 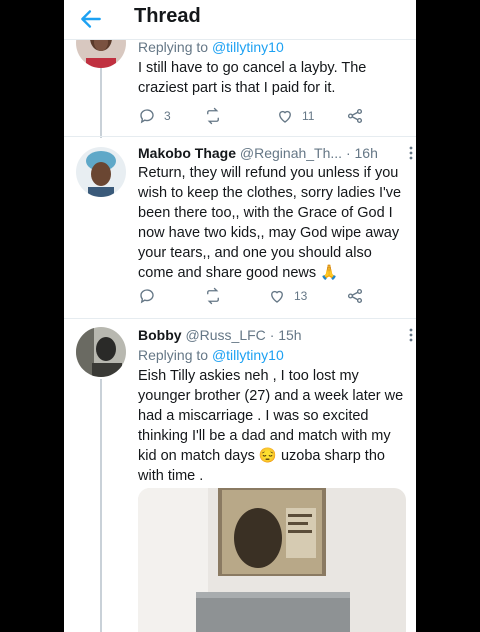 I want to click on back-arrow-icon, so click(x=91, y=19).